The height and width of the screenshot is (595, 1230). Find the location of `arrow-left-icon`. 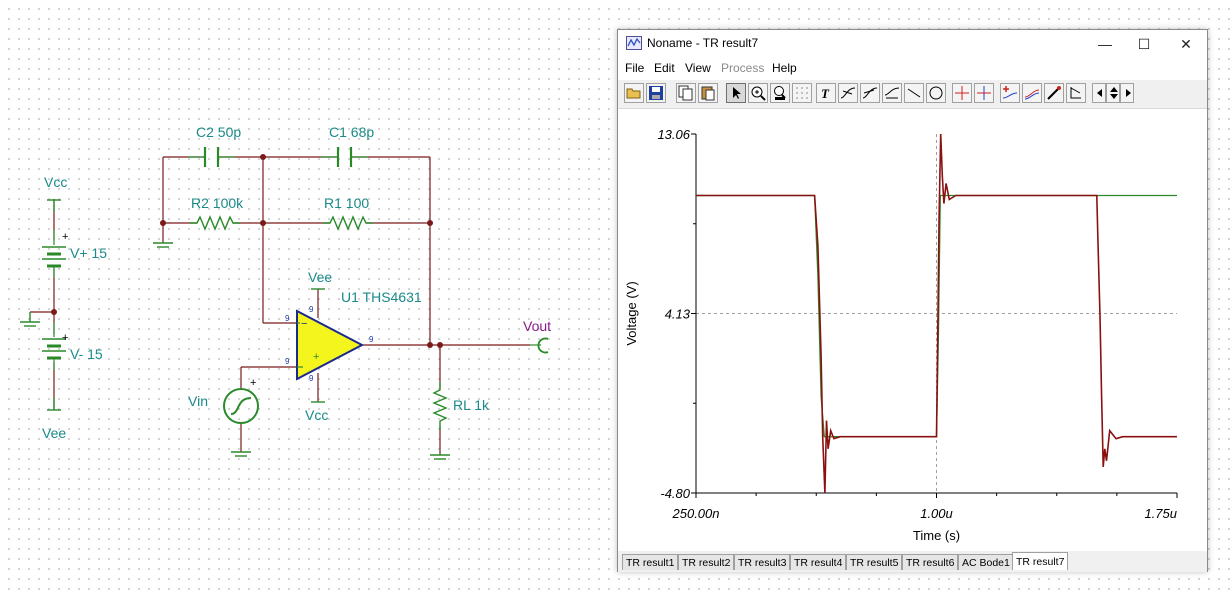

arrow-left-icon is located at coordinates (1099, 93).